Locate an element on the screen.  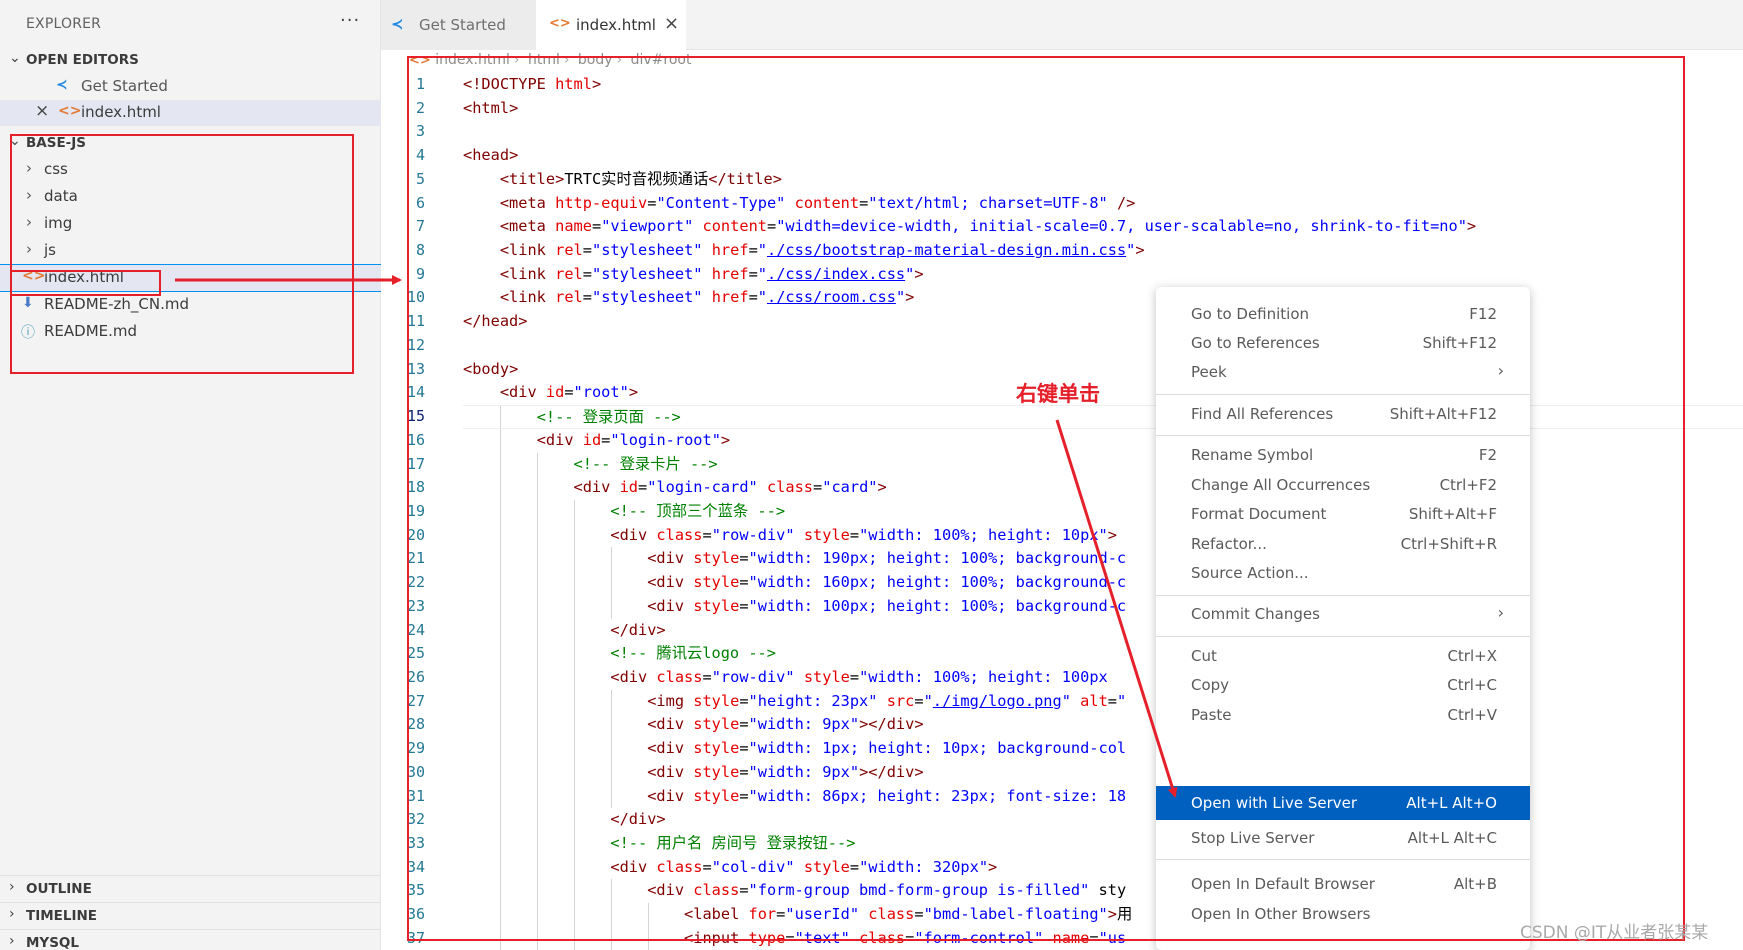
arrow-to-live-server is located at coordinates (1116, 608).